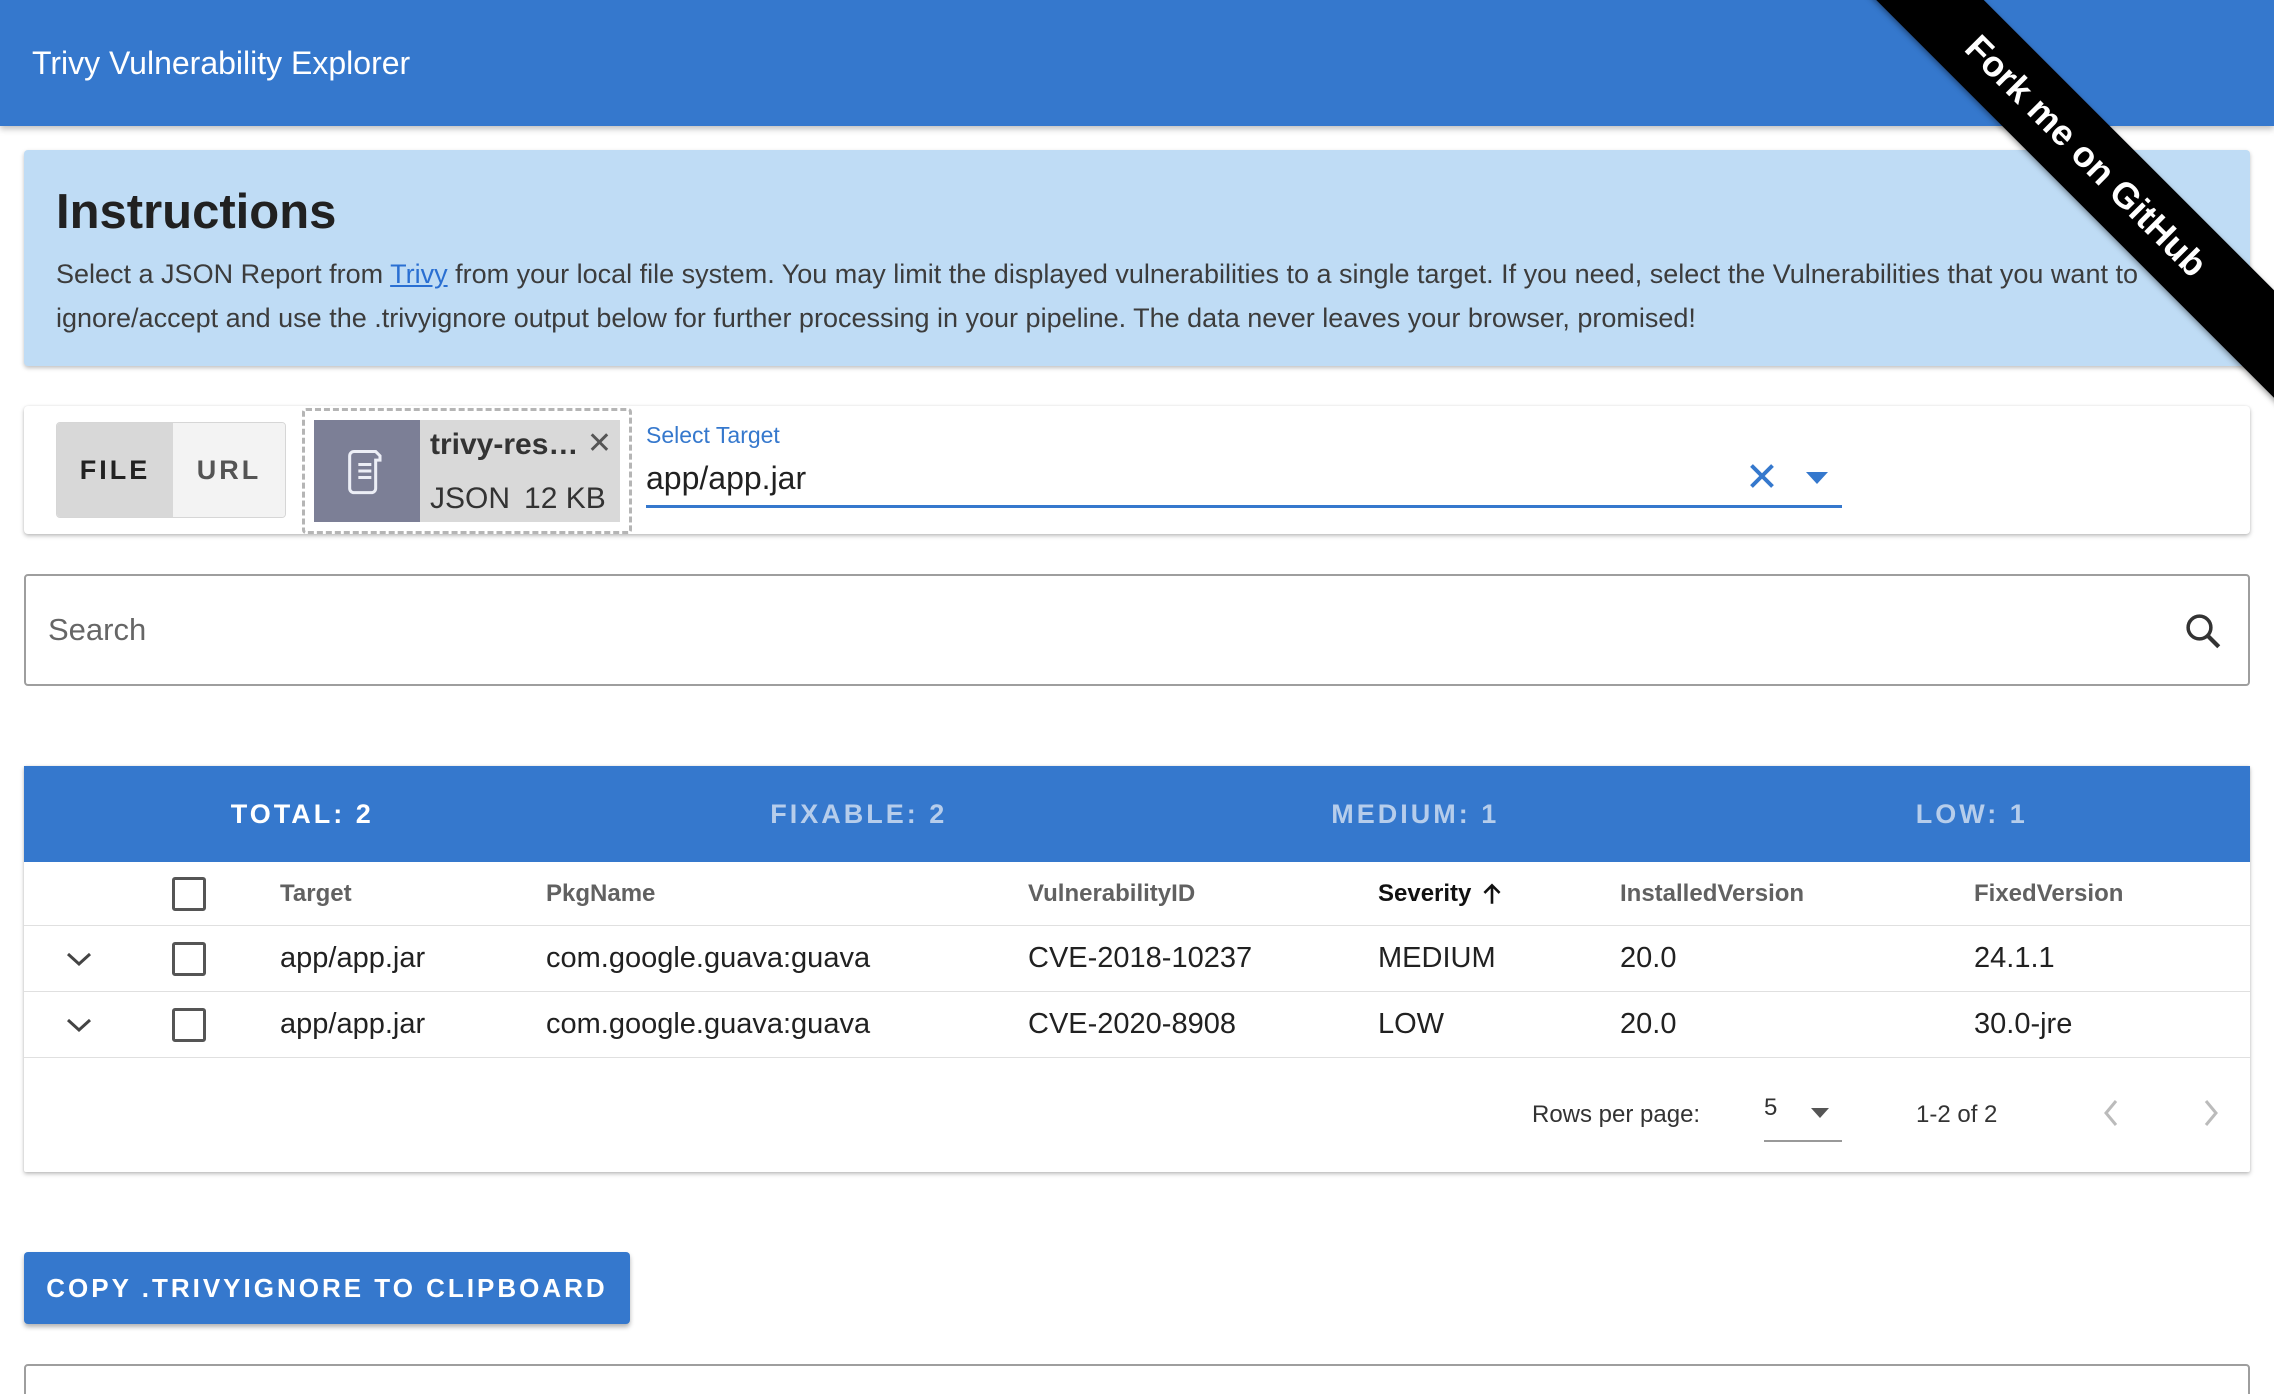 Image resolution: width=2274 pixels, height=1394 pixels. I want to click on cell-severity: LOW, so click(1411, 1024).